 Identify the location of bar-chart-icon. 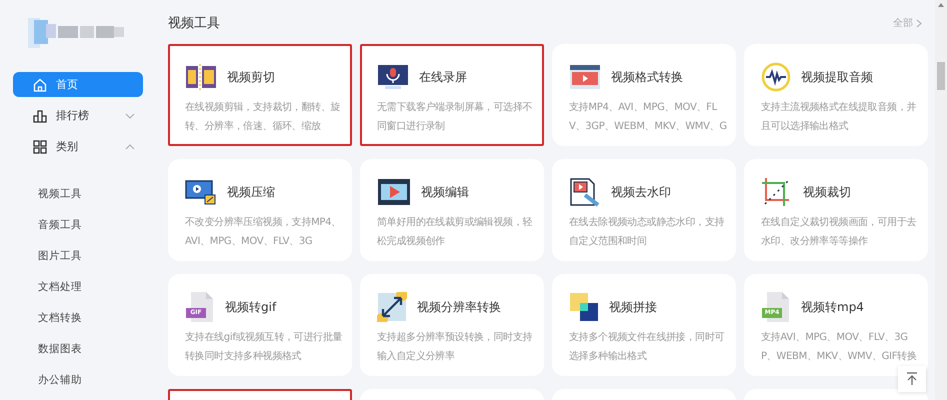
(40, 115).